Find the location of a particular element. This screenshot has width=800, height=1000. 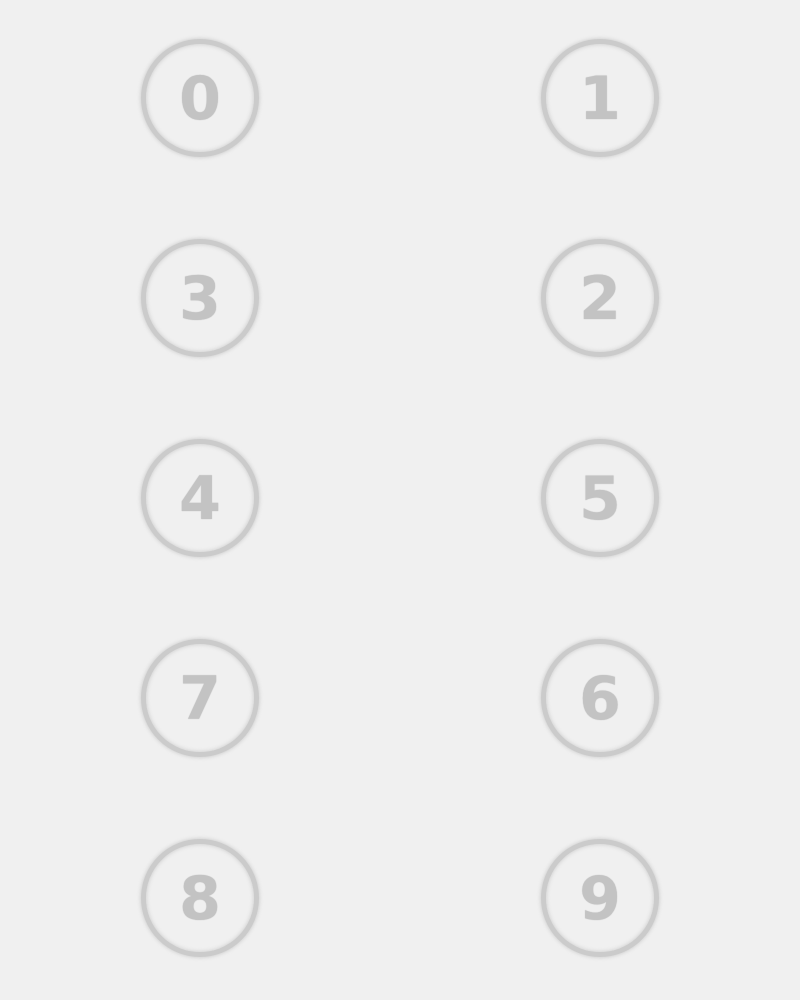

number-button-3: 3 is located at coordinates (200, 298).